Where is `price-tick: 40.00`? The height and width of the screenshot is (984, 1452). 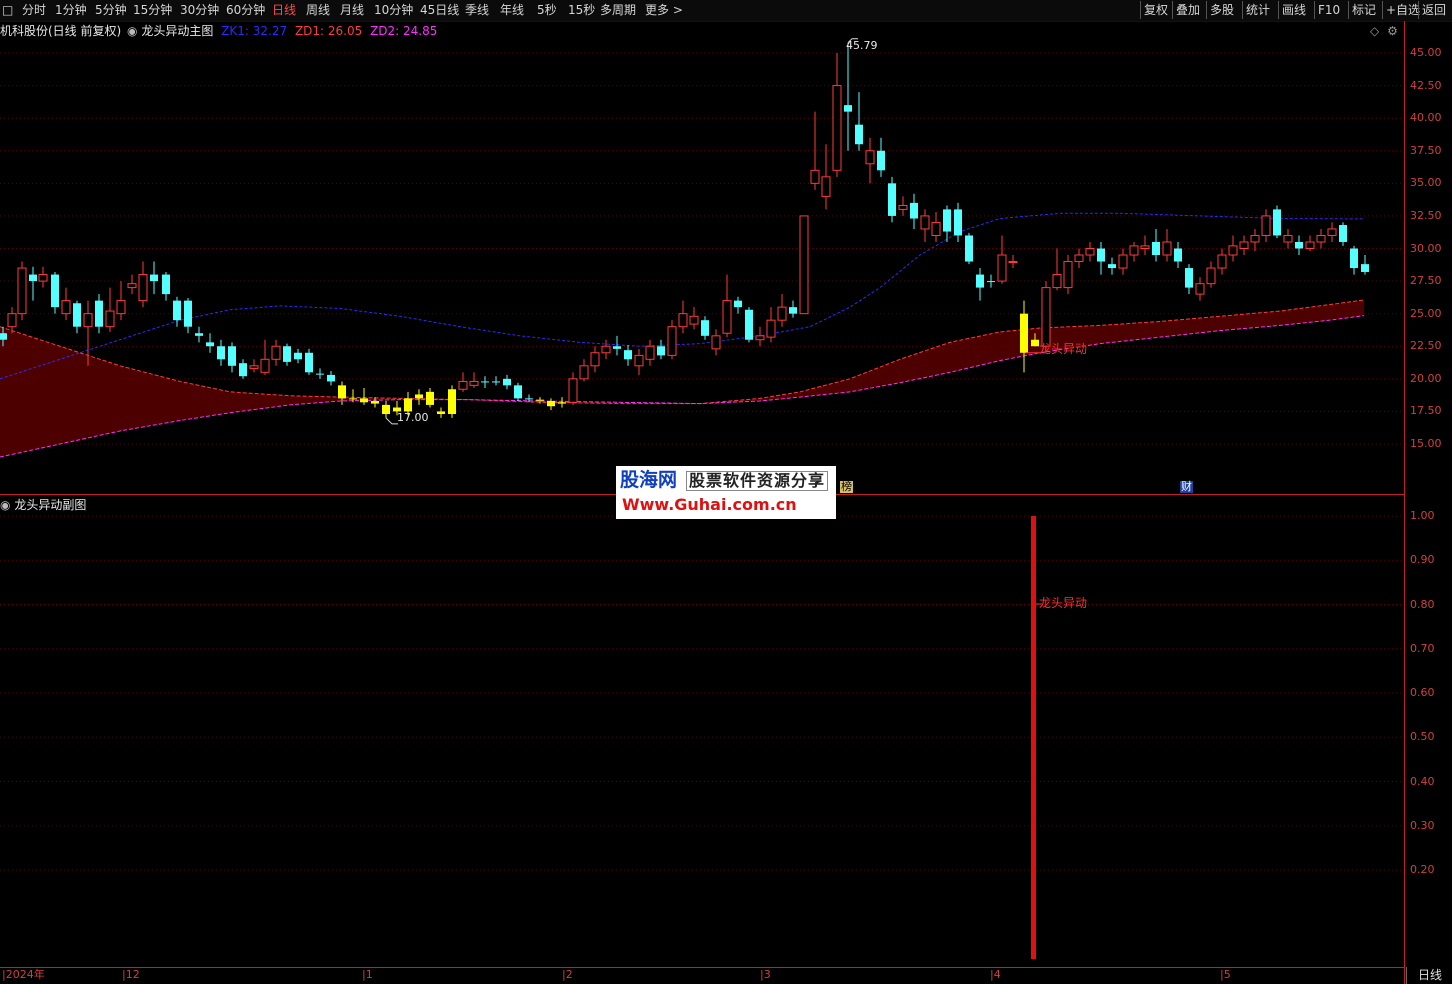
price-tick: 40.00 is located at coordinates (1426, 118).